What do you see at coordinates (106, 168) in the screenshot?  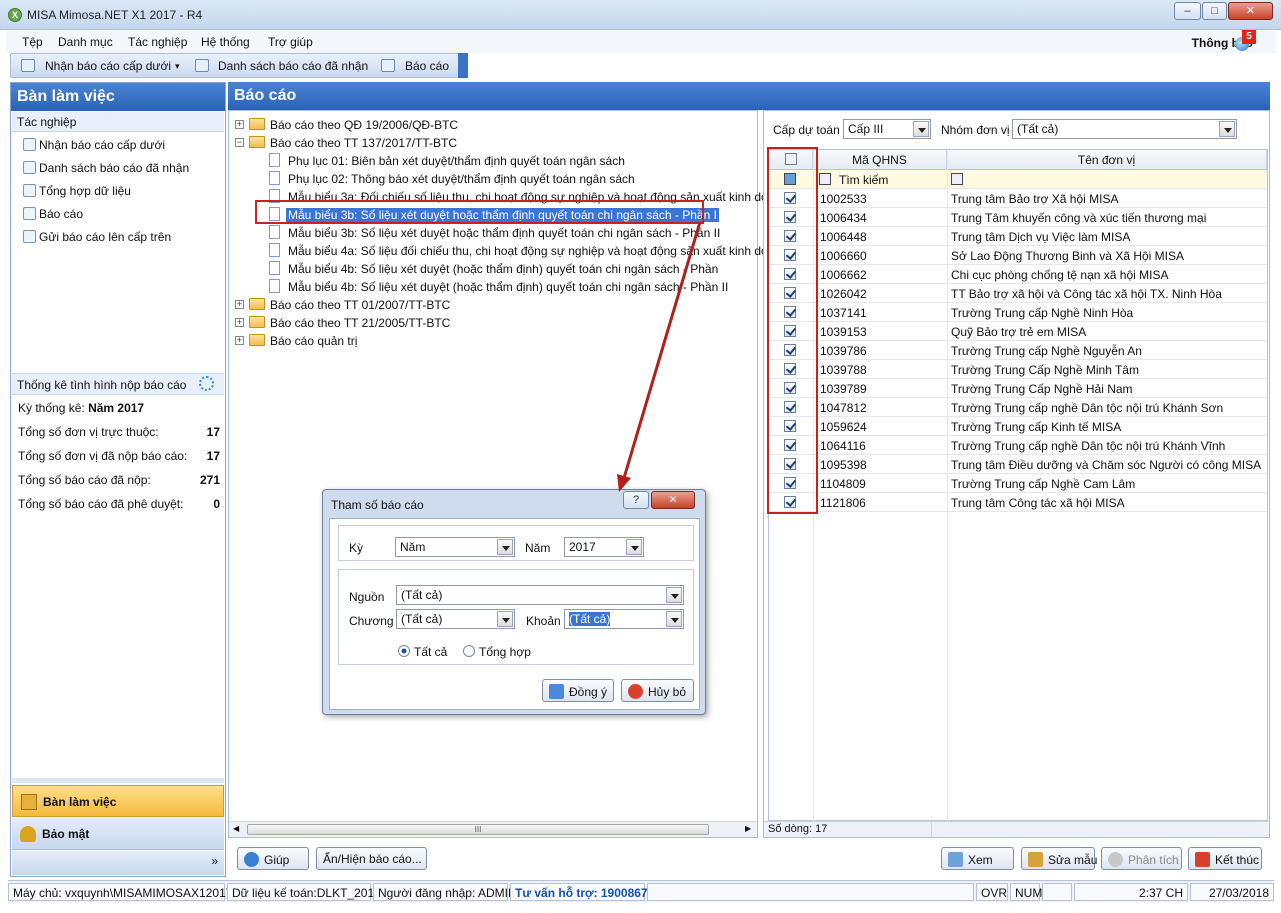 I see `nav-received-list: Danh sách báo cáo đã nhận` at bounding box center [106, 168].